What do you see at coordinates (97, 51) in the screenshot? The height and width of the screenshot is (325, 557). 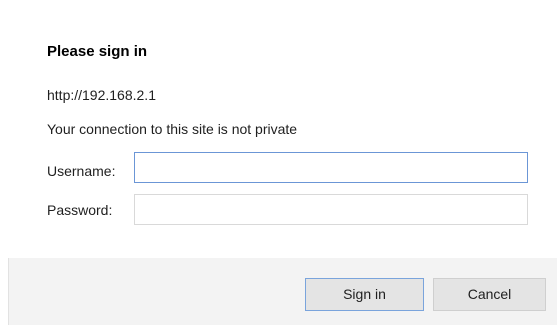 I see `dialog-title: Please sign in` at bounding box center [97, 51].